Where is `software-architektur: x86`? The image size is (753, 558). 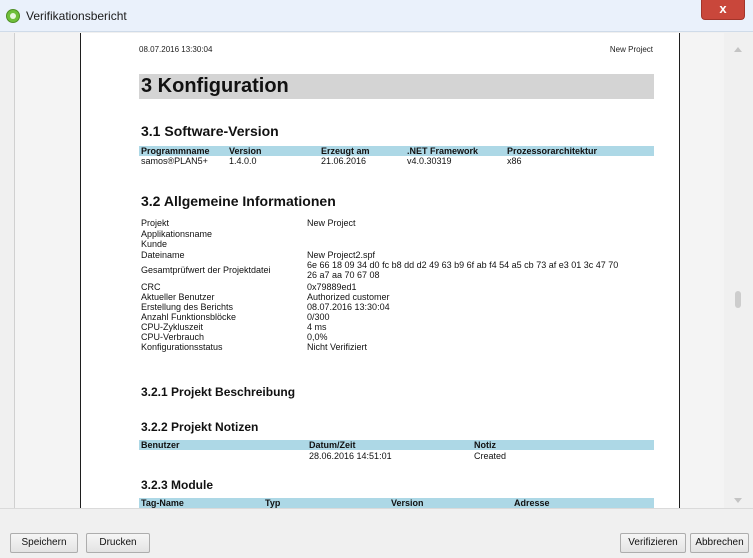
software-architektur: x86 is located at coordinates (514, 161).